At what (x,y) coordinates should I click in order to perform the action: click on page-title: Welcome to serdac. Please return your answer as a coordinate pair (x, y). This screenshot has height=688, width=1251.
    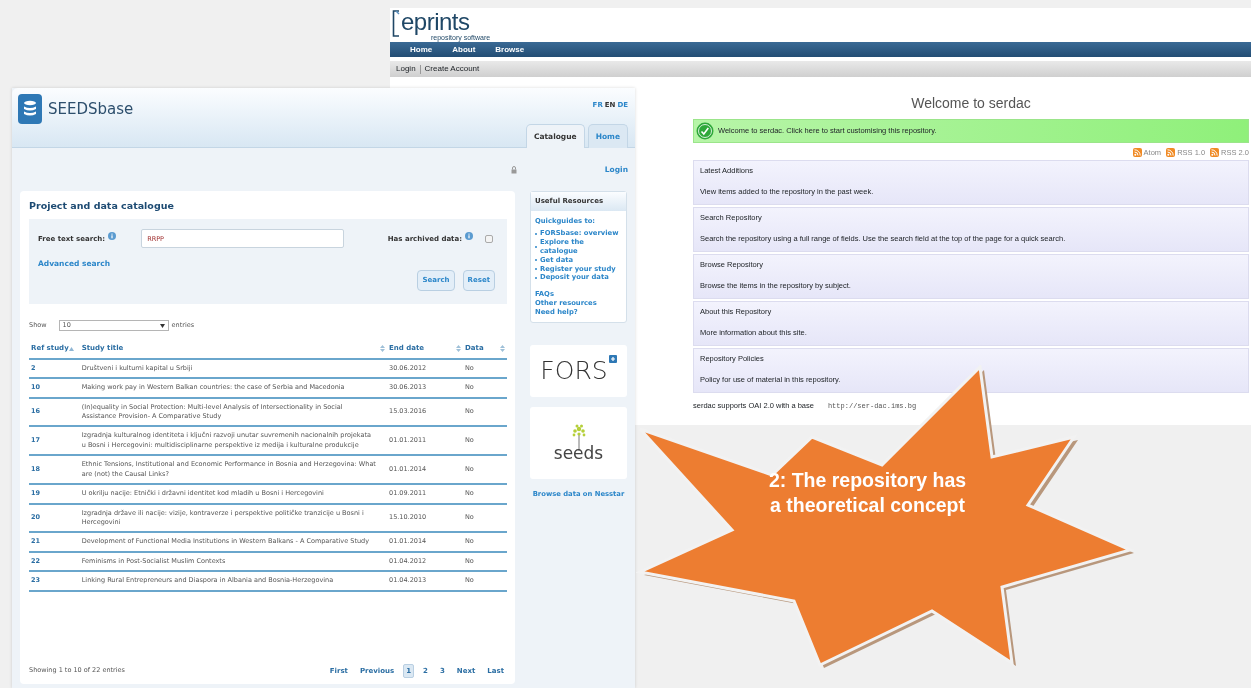
    Looking at the image, I should click on (971, 103).